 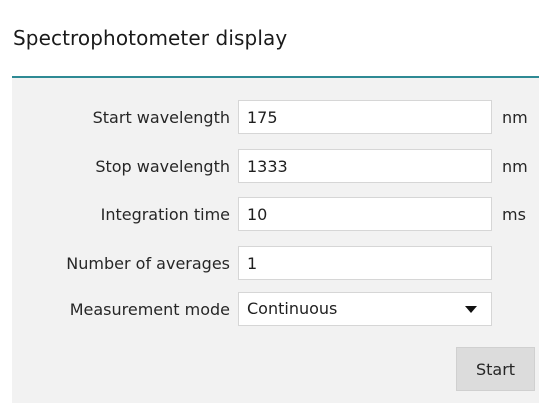 What do you see at coordinates (365, 166) in the screenshot?
I see `stop-wavelength-input` at bounding box center [365, 166].